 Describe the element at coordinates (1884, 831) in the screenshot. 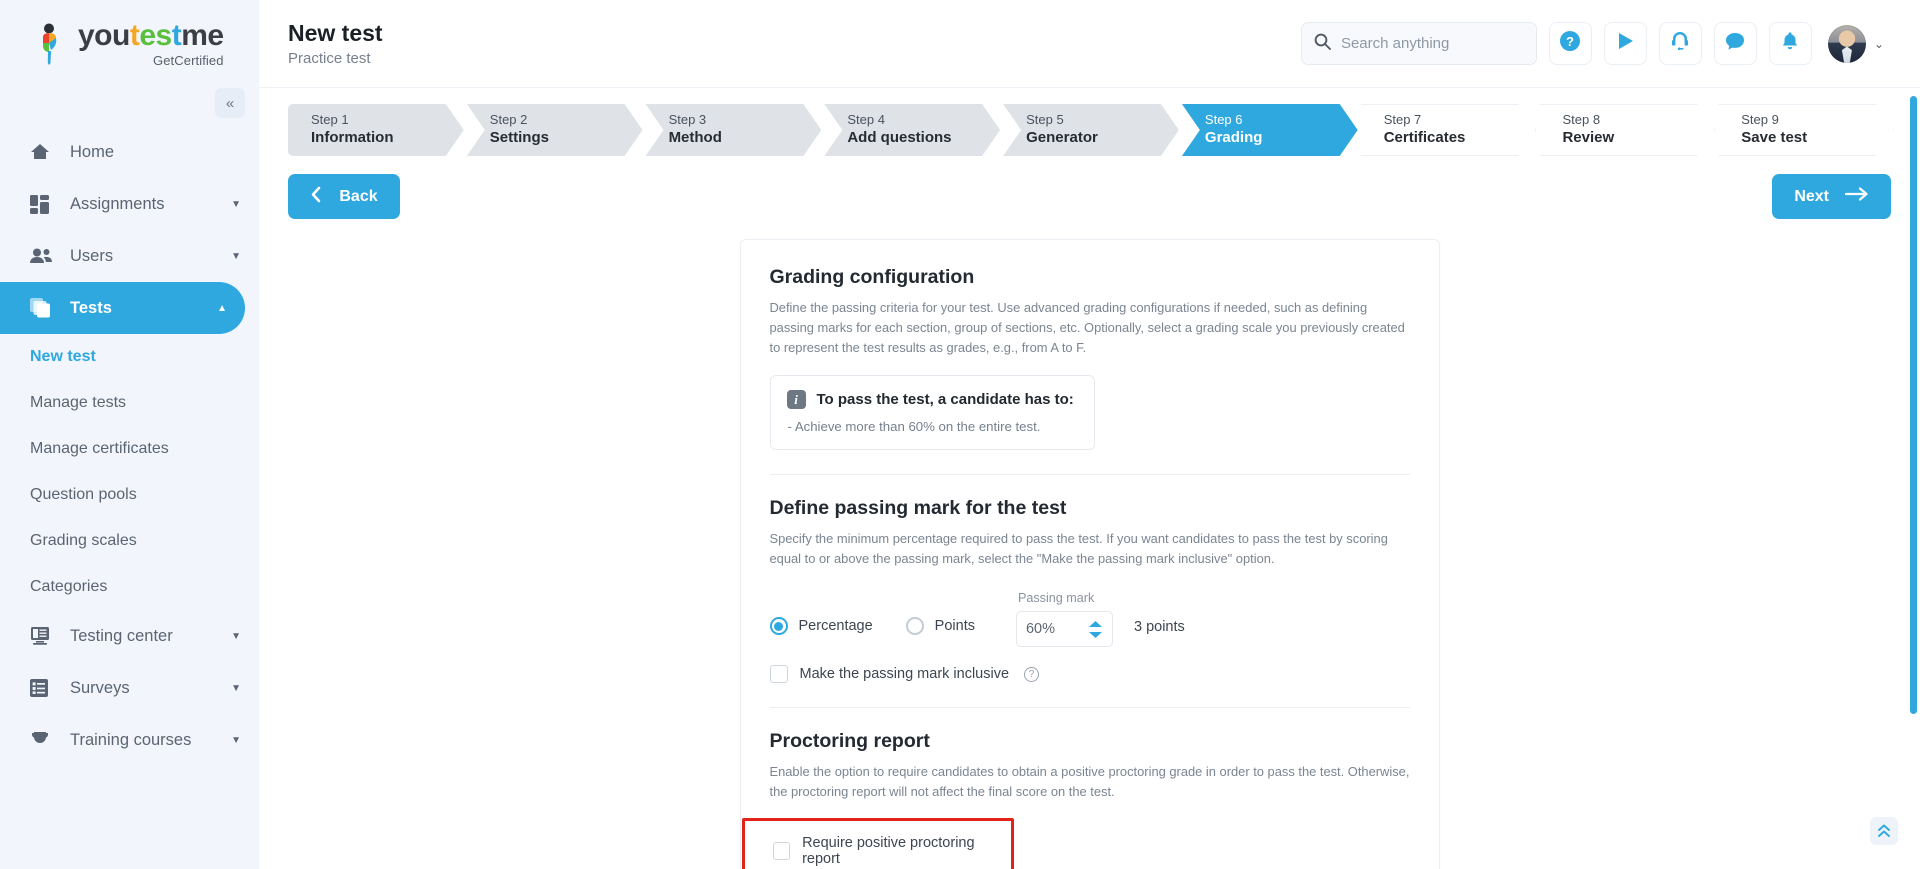

I see `scroll-to-top-button` at that location.